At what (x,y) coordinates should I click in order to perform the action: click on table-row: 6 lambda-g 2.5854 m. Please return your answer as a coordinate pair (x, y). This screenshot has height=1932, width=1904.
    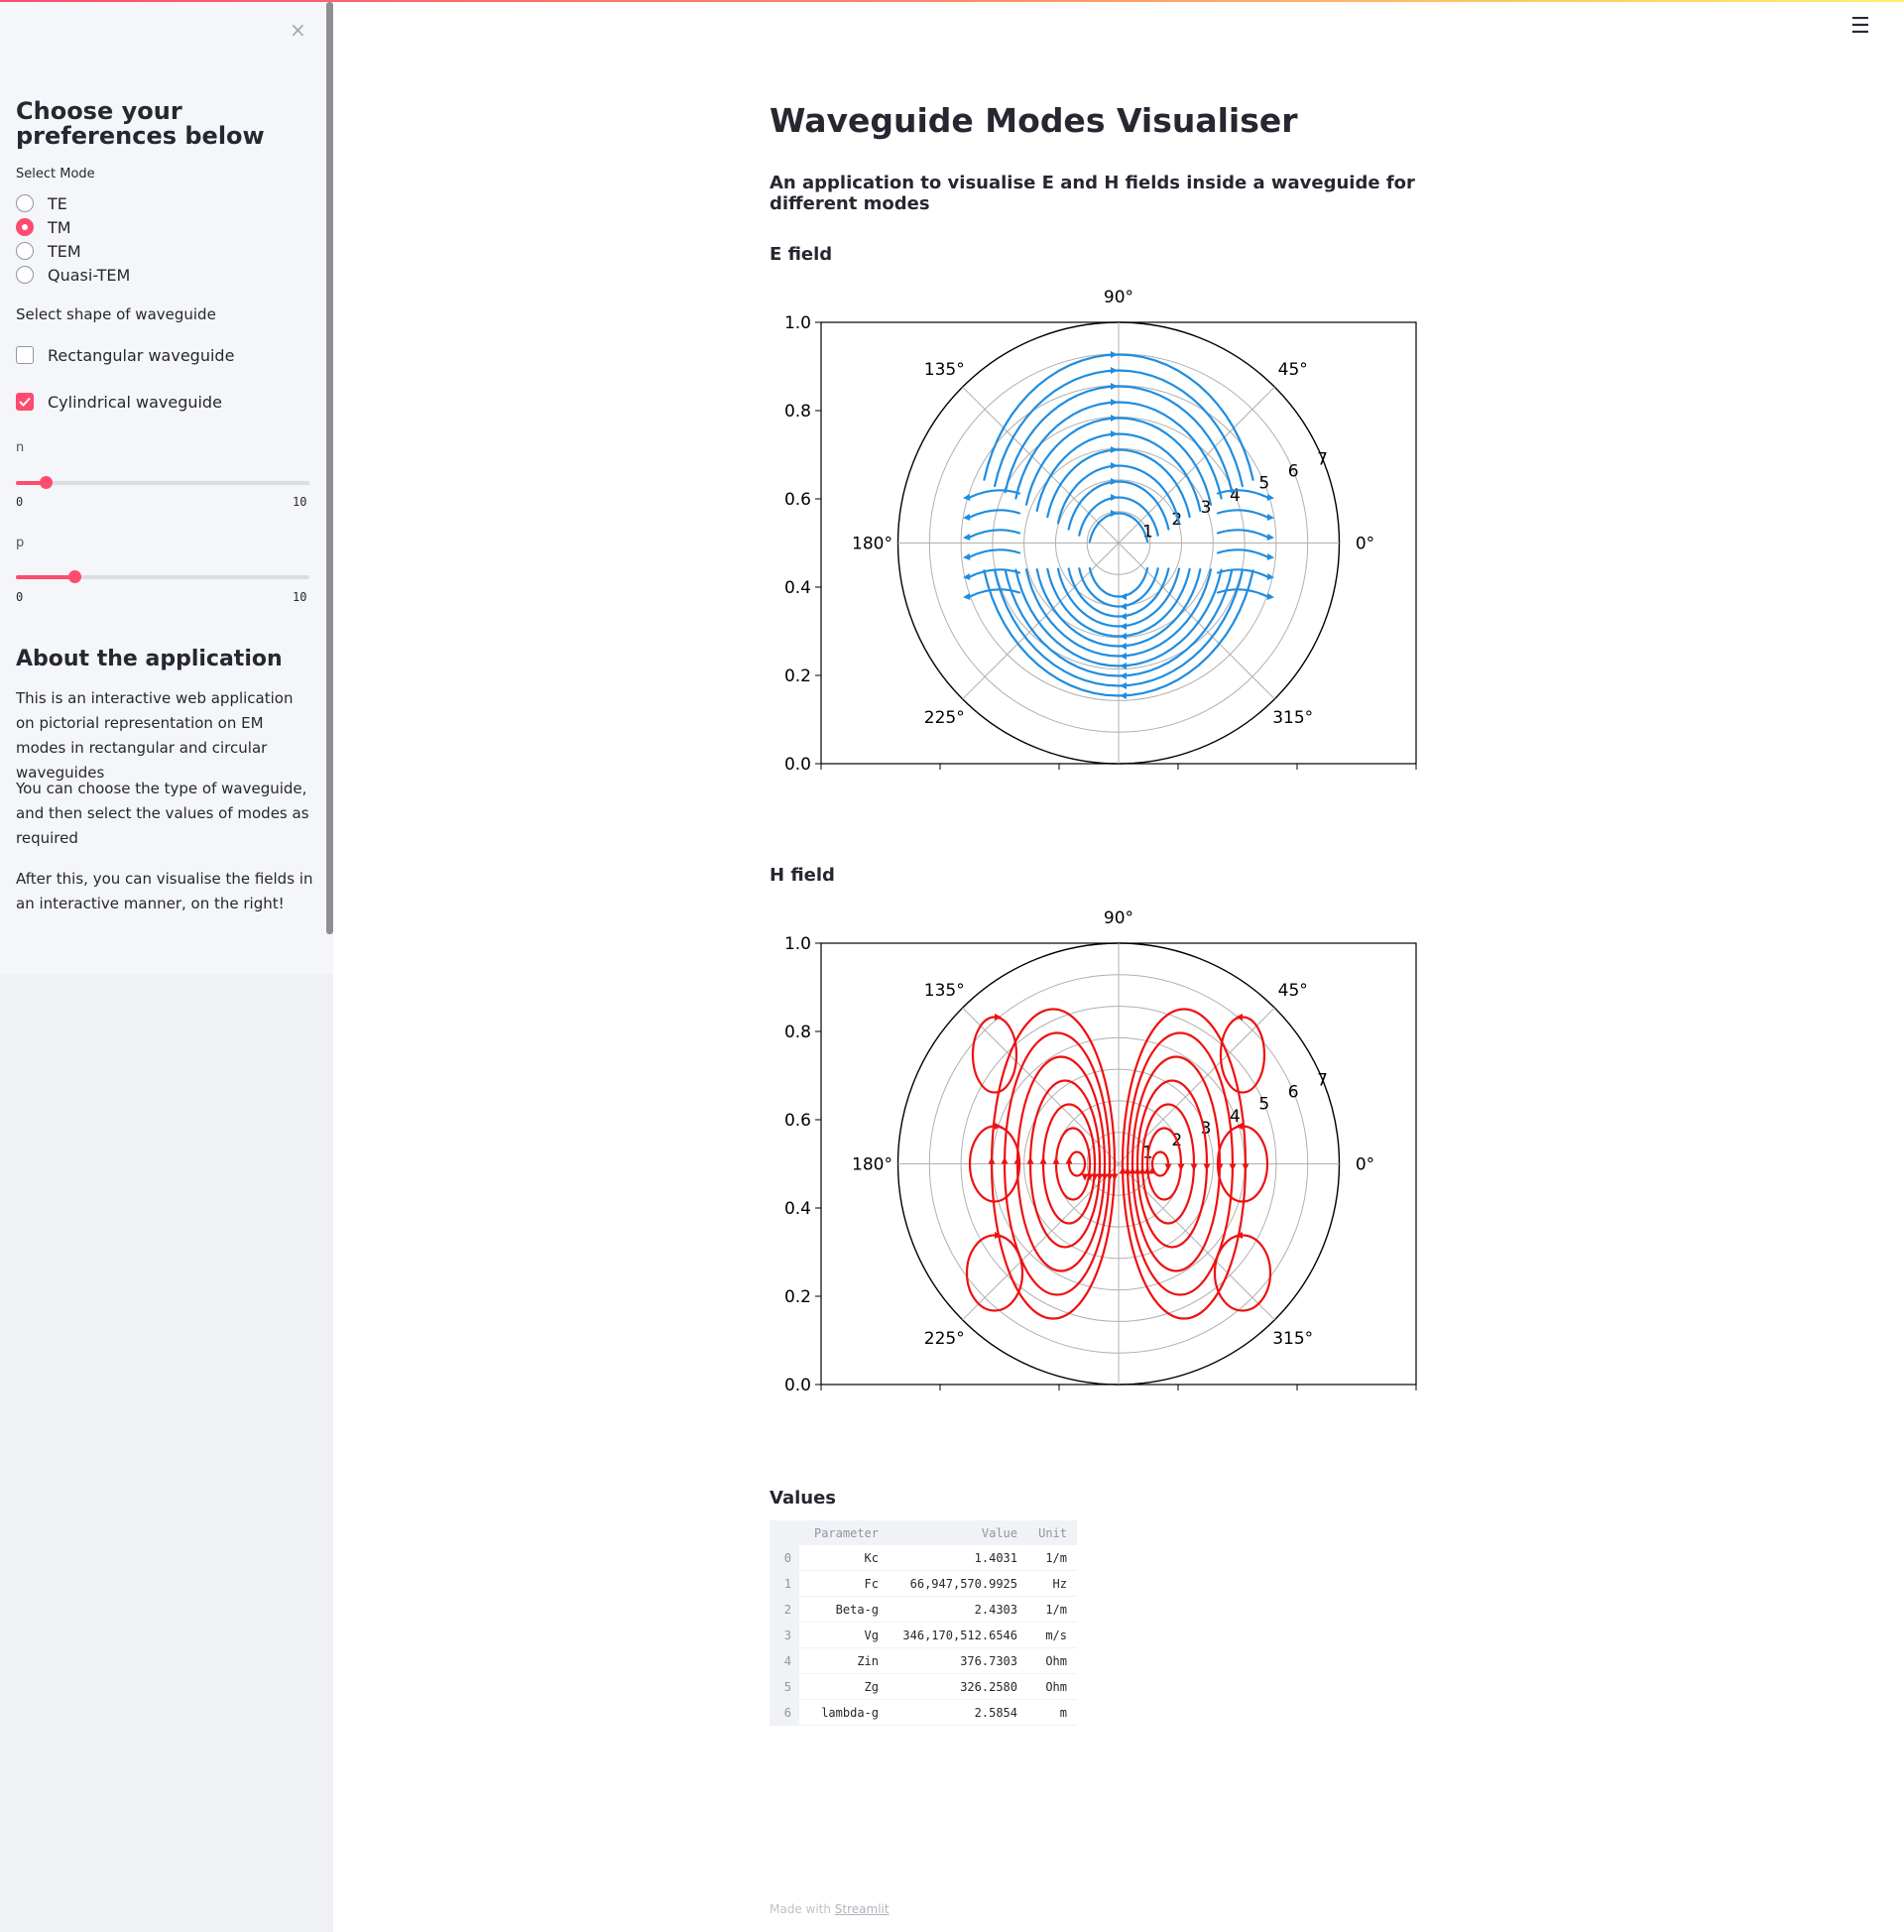
    Looking at the image, I should click on (923, 1712).